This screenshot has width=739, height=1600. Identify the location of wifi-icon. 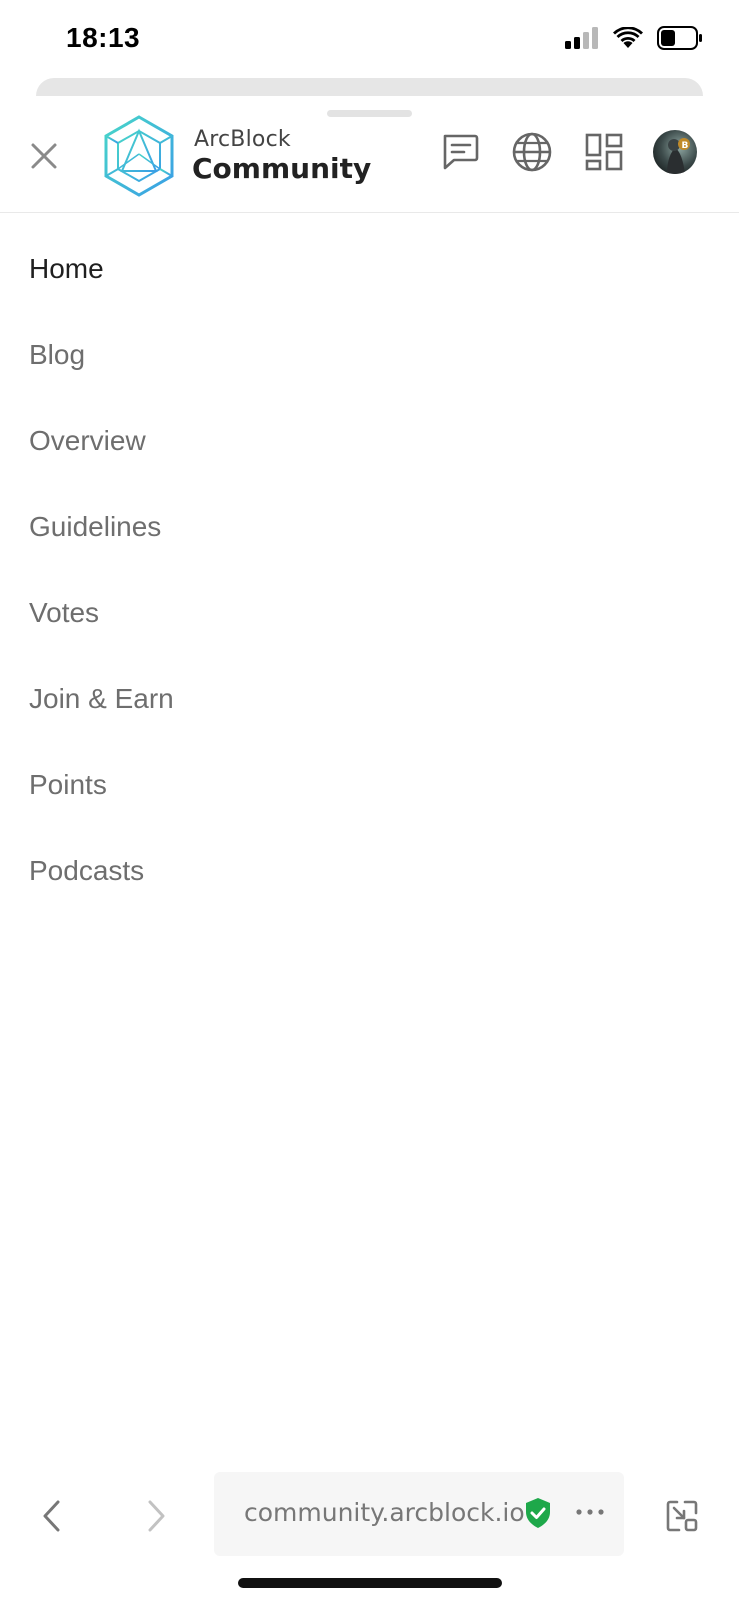
(628, 40).